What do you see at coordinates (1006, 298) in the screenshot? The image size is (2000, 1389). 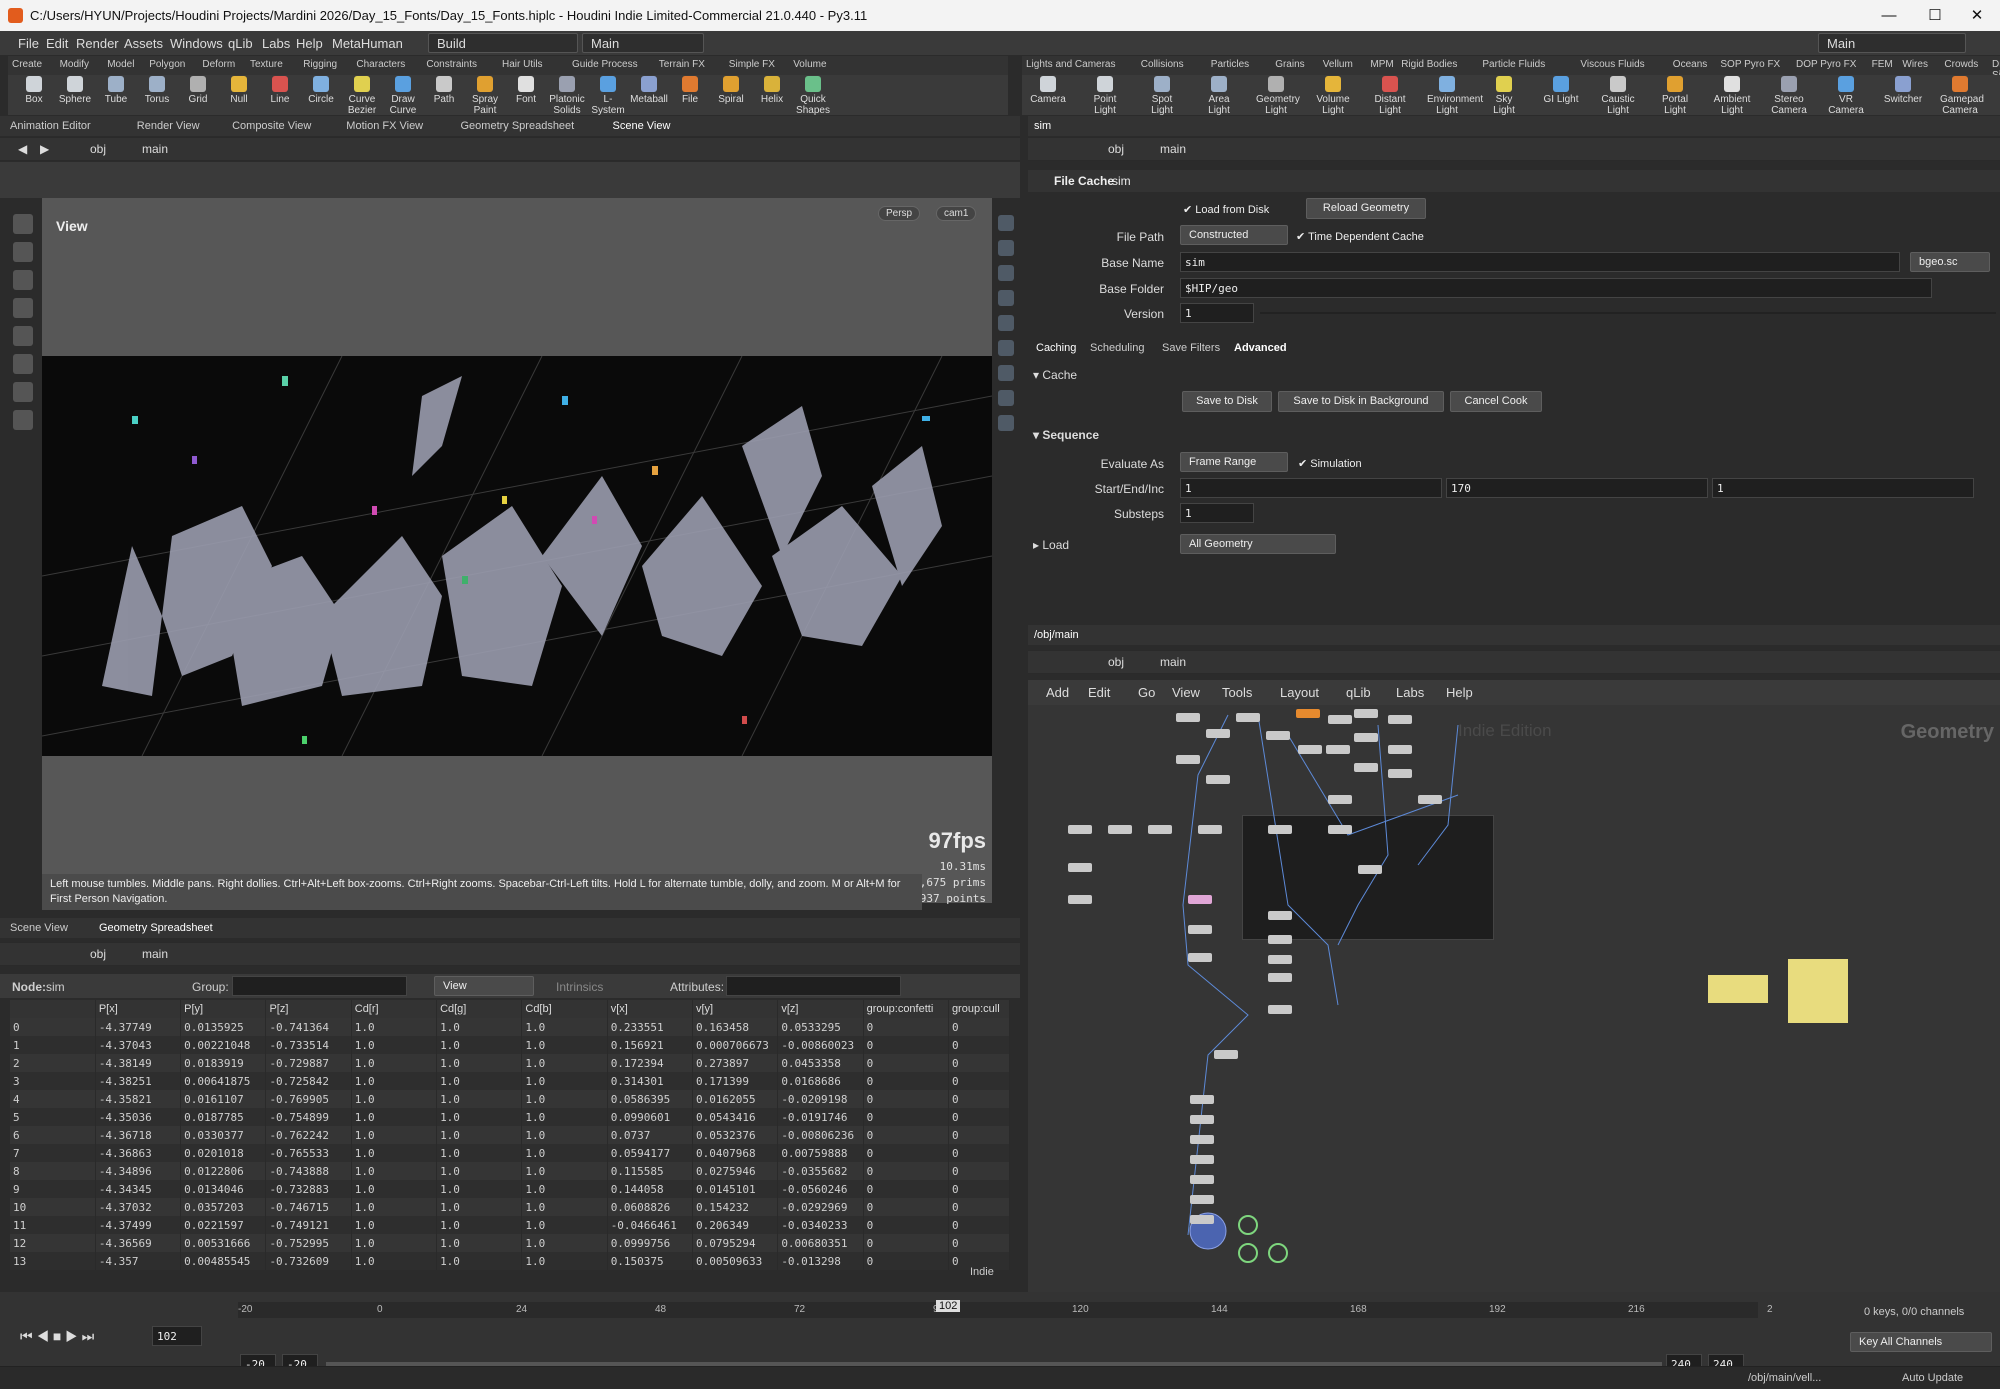 I see `lighting-icon` at bounding box center [1006, 298].